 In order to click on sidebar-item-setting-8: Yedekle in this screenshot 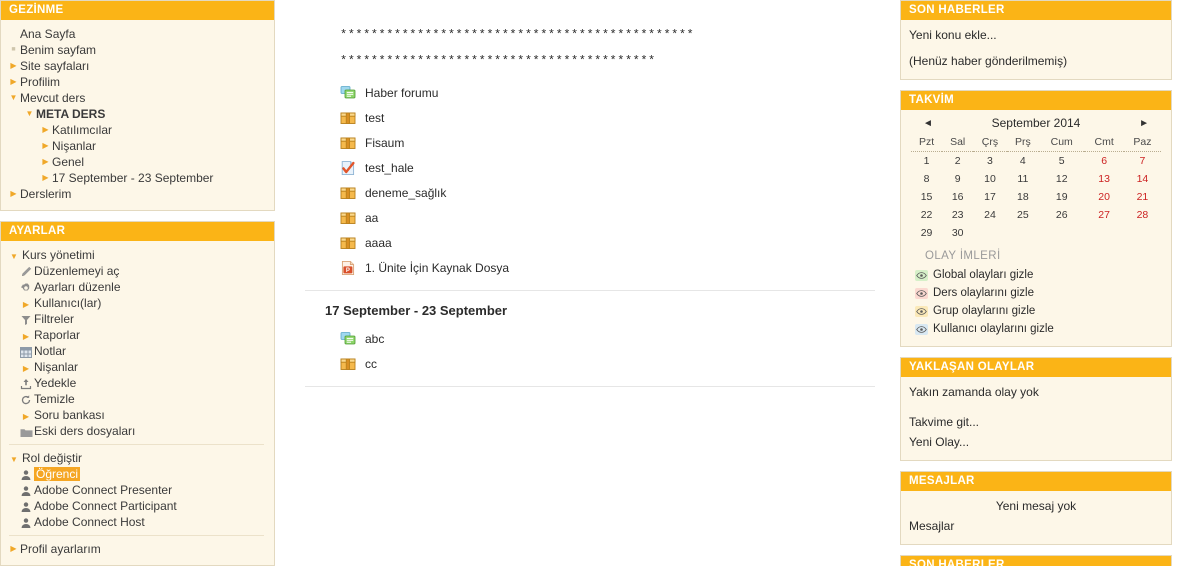, I will do `click(136, 383)`.